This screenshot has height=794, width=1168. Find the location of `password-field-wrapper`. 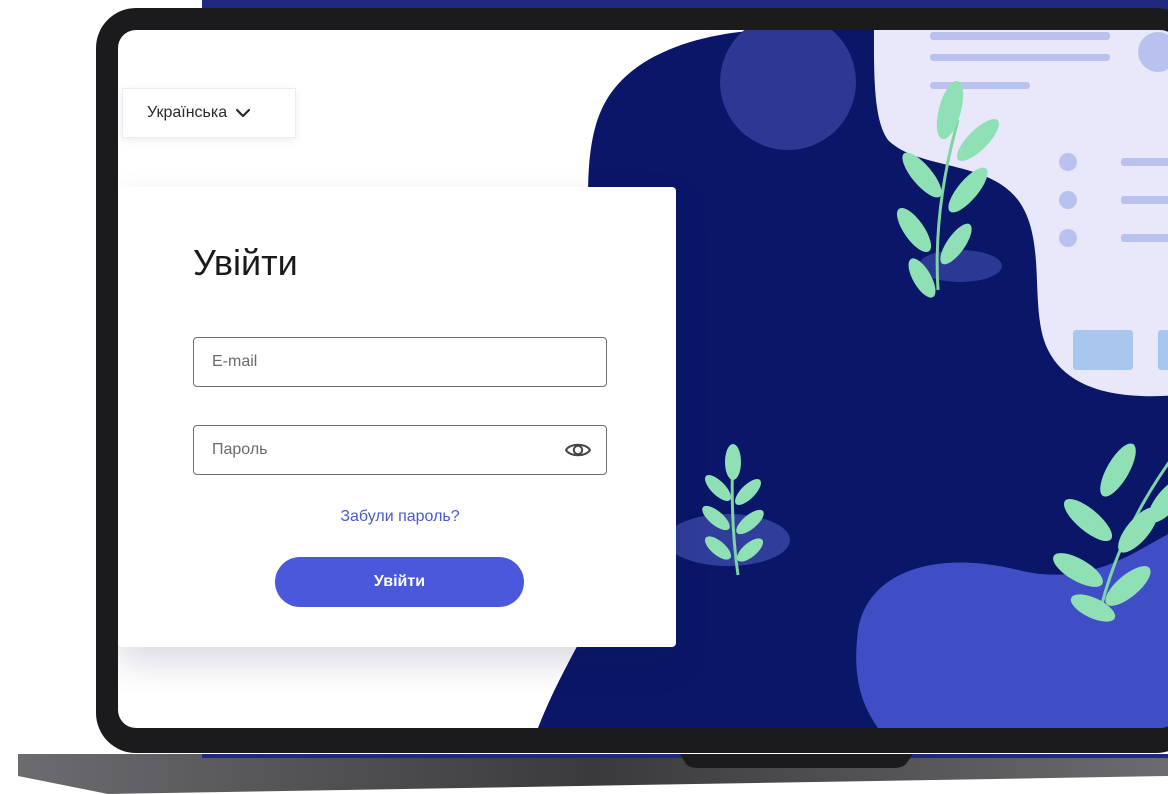

password-field-wrapper is located at coordinates (400, 450).